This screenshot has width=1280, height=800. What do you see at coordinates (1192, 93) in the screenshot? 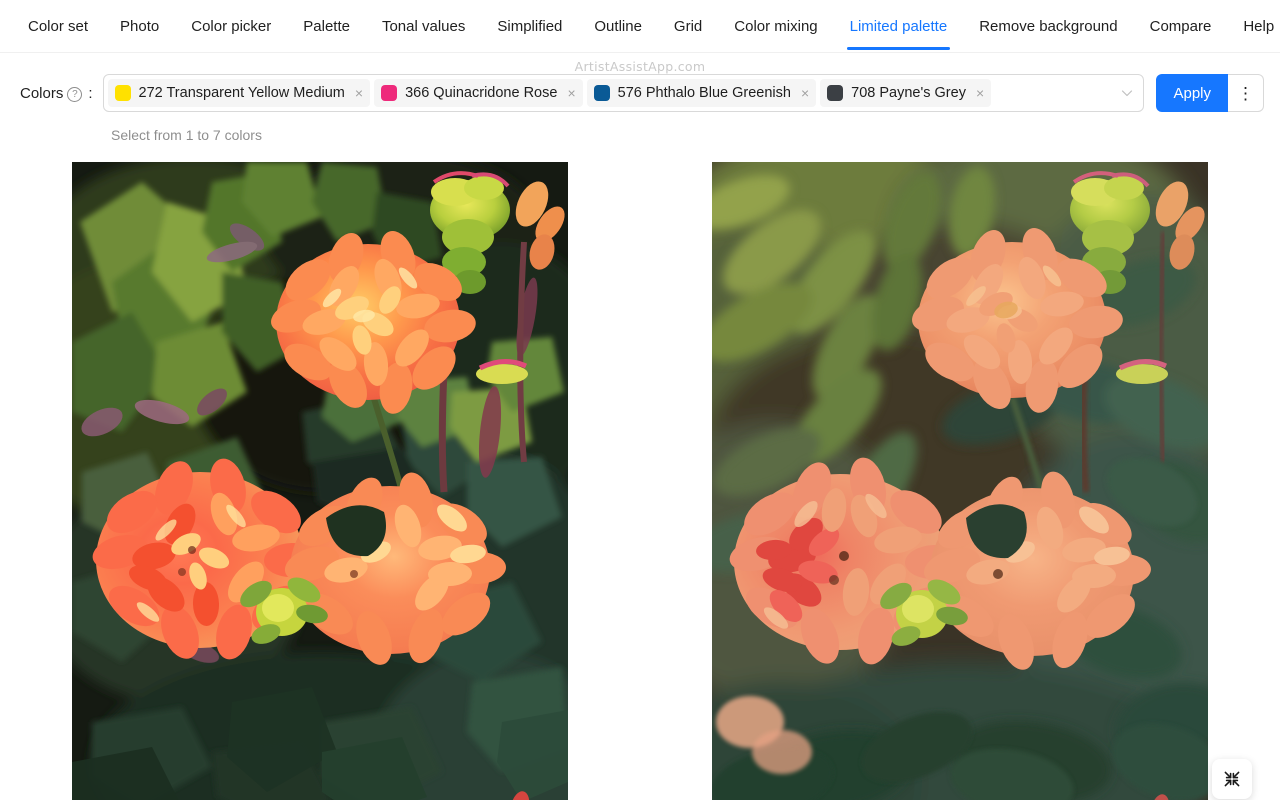
I see `apply-button: Apply` at bounding box center [1192, 93].